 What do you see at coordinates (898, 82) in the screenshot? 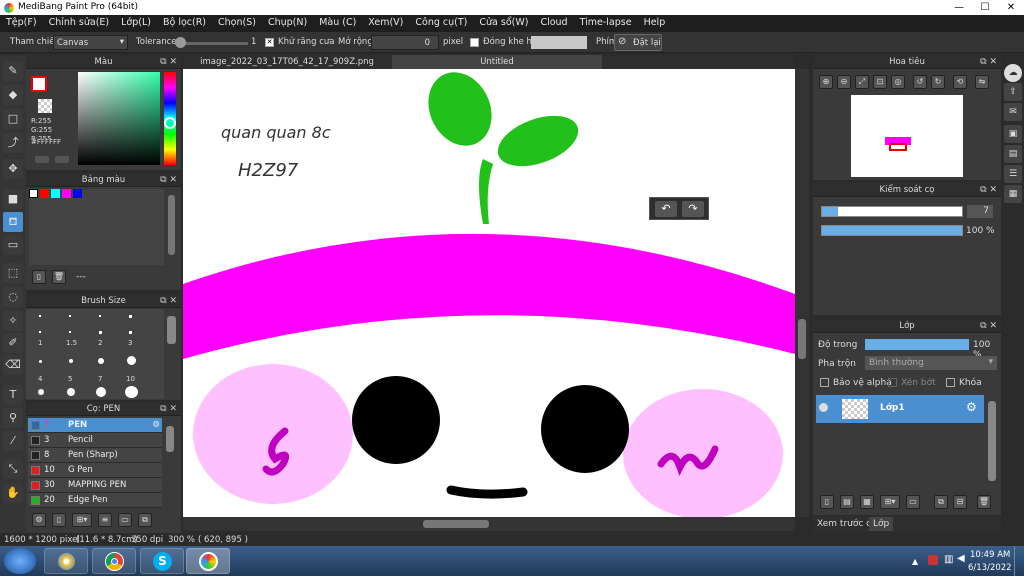
I see `zoom-reset-icon: ◎` at bounding box center [898, 82].